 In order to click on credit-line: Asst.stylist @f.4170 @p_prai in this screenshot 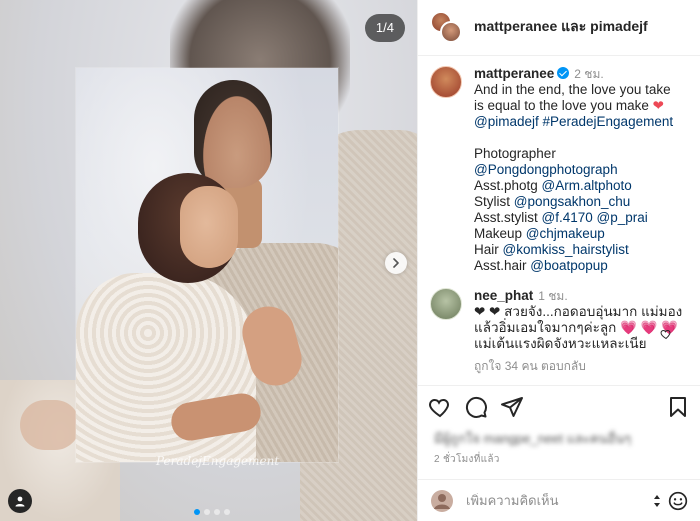, I will do `click(579, 218)`.